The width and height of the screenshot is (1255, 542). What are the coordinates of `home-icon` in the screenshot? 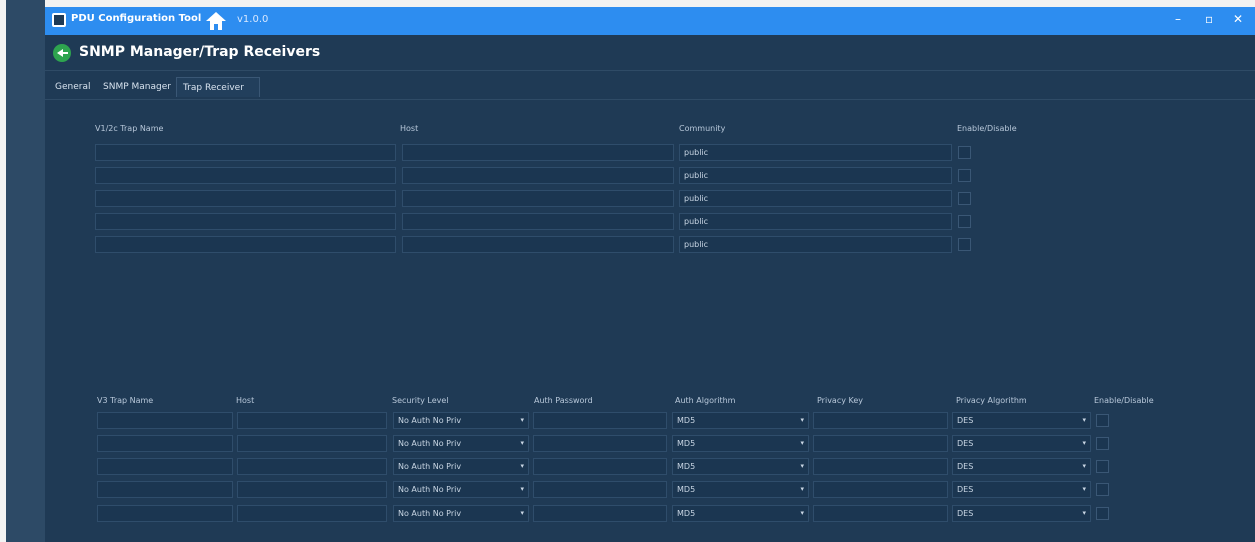 It's located at (216, 21).